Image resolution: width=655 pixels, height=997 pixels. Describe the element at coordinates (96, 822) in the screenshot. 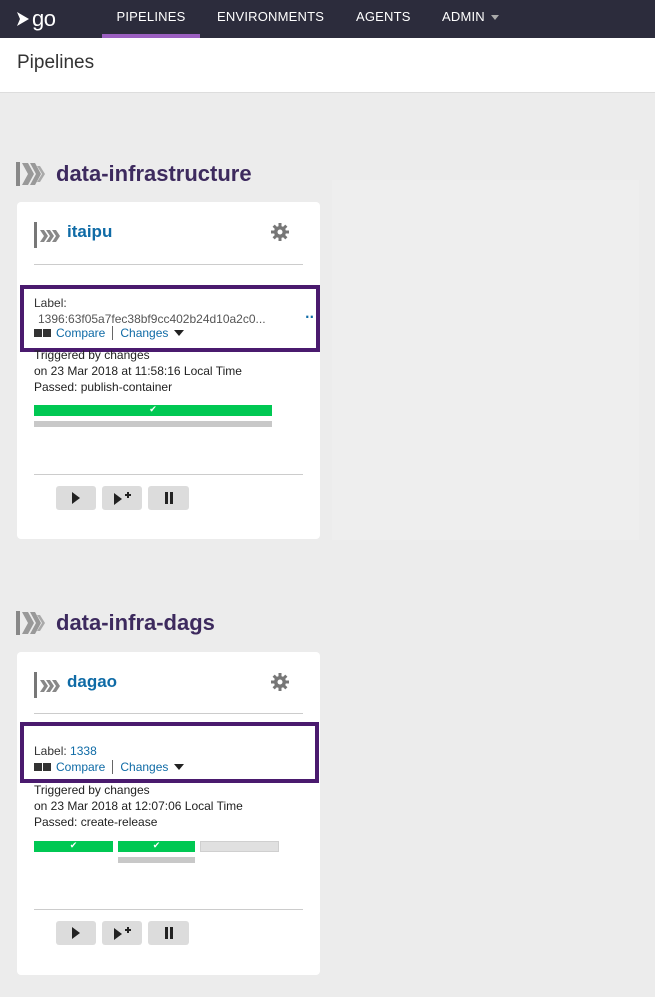

I see `passed-stage: Passed: create-release` at that location.